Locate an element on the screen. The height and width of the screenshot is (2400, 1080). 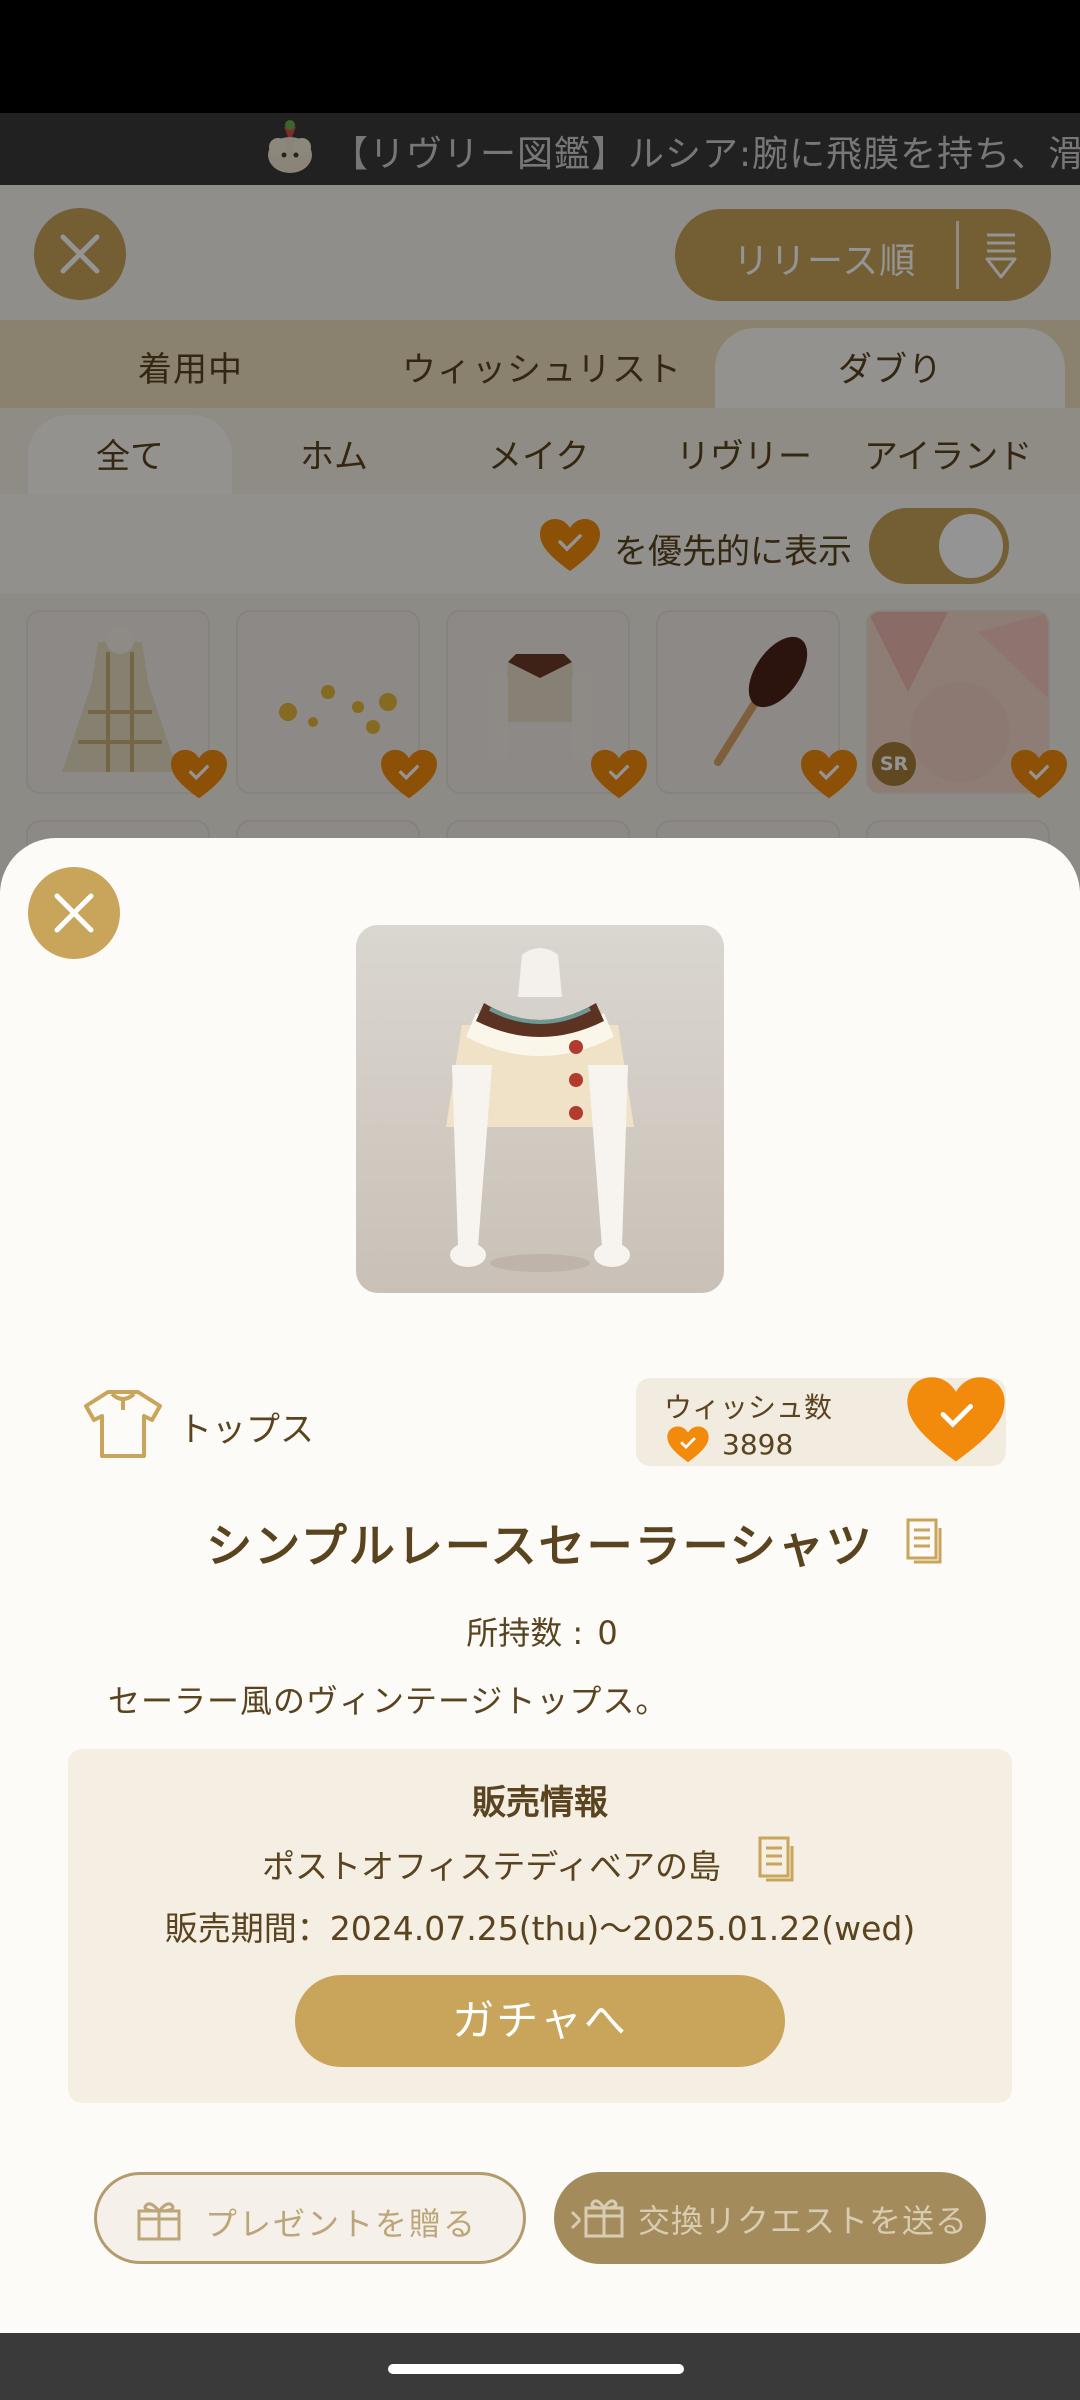
wish-title: ウィッシュ数 is located at coordinates (748, 1407).